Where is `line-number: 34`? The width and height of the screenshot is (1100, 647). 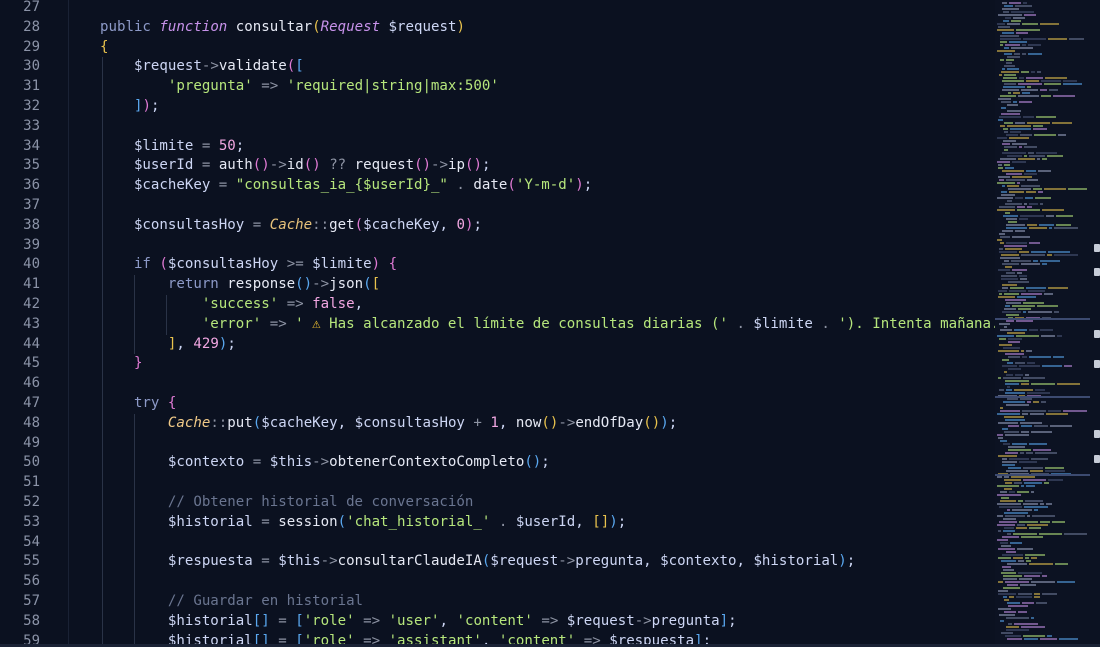 line-number: 34 is located at coordinates (31, 145).